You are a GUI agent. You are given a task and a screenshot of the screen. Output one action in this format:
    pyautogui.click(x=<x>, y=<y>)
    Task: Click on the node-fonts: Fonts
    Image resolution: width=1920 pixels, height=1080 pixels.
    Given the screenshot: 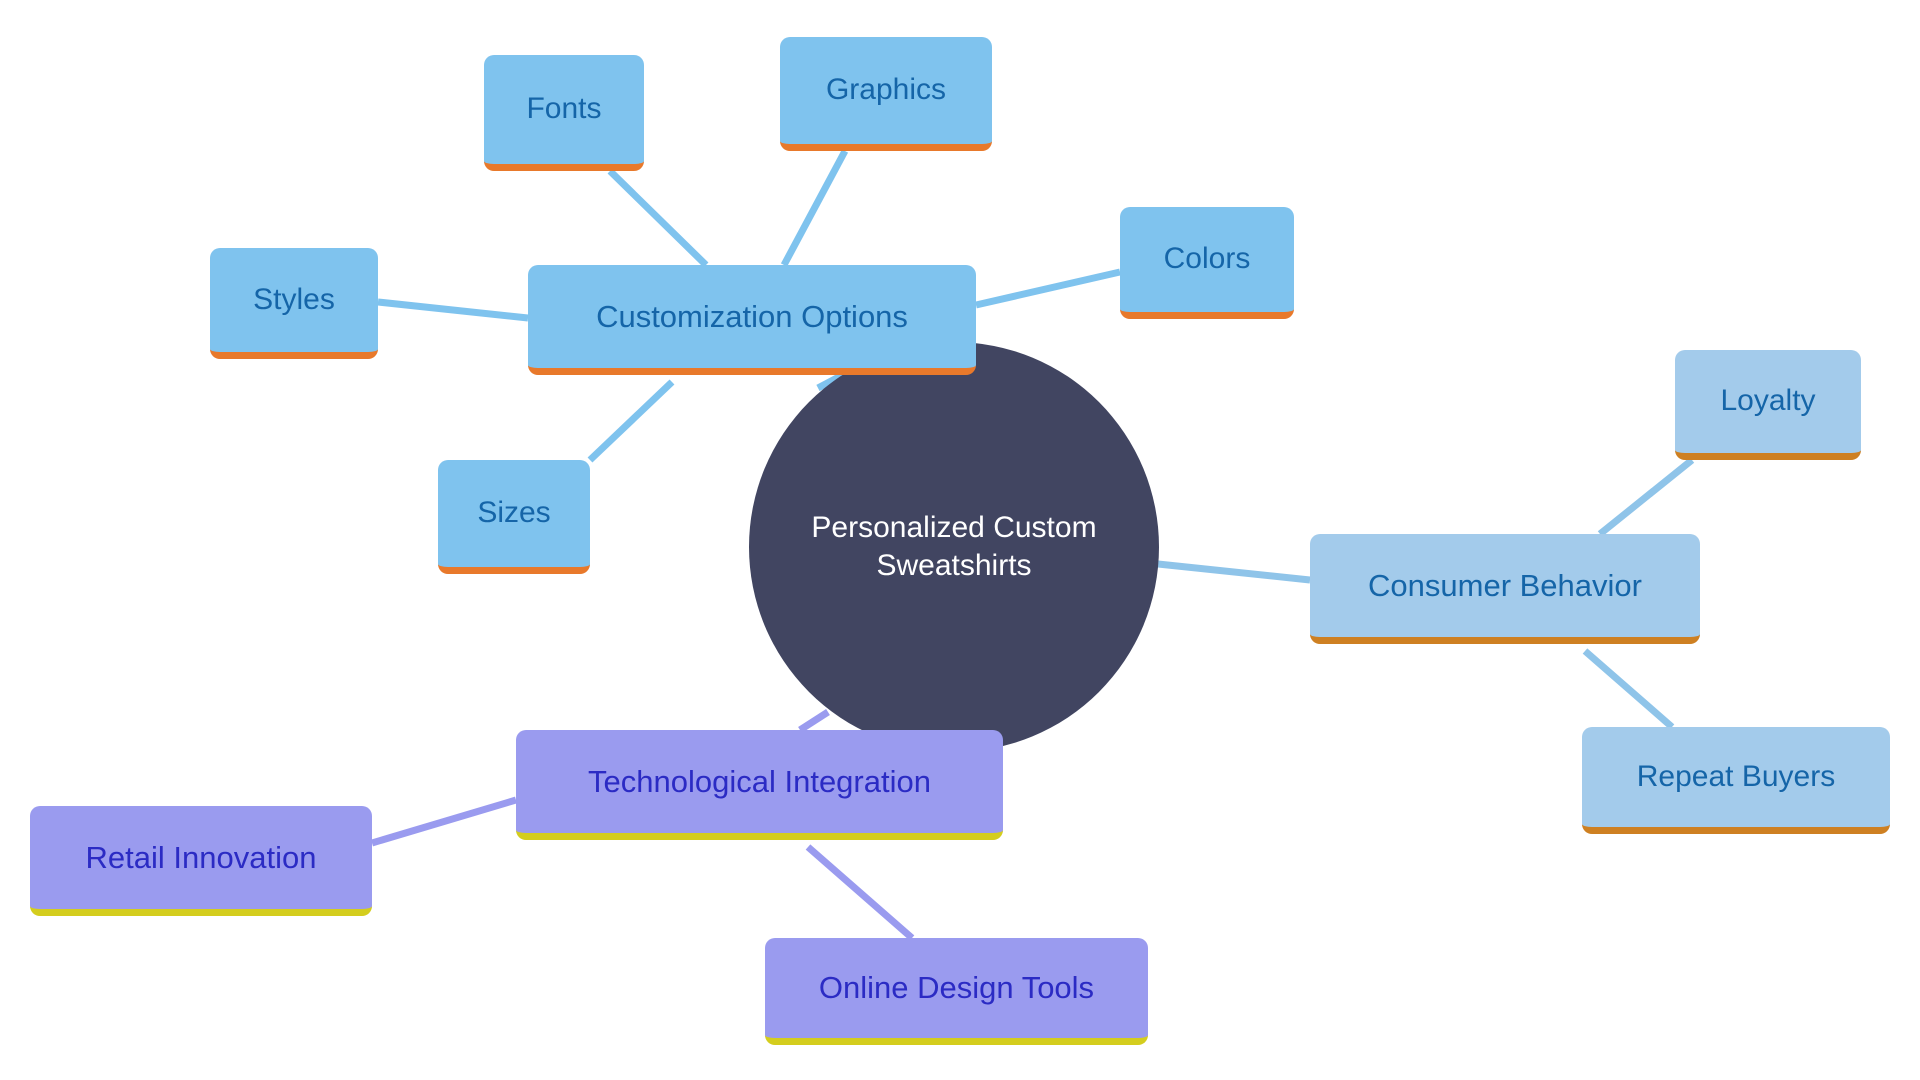 What is the action you would take?
    pyautogui.click(x=564, y=113)
    